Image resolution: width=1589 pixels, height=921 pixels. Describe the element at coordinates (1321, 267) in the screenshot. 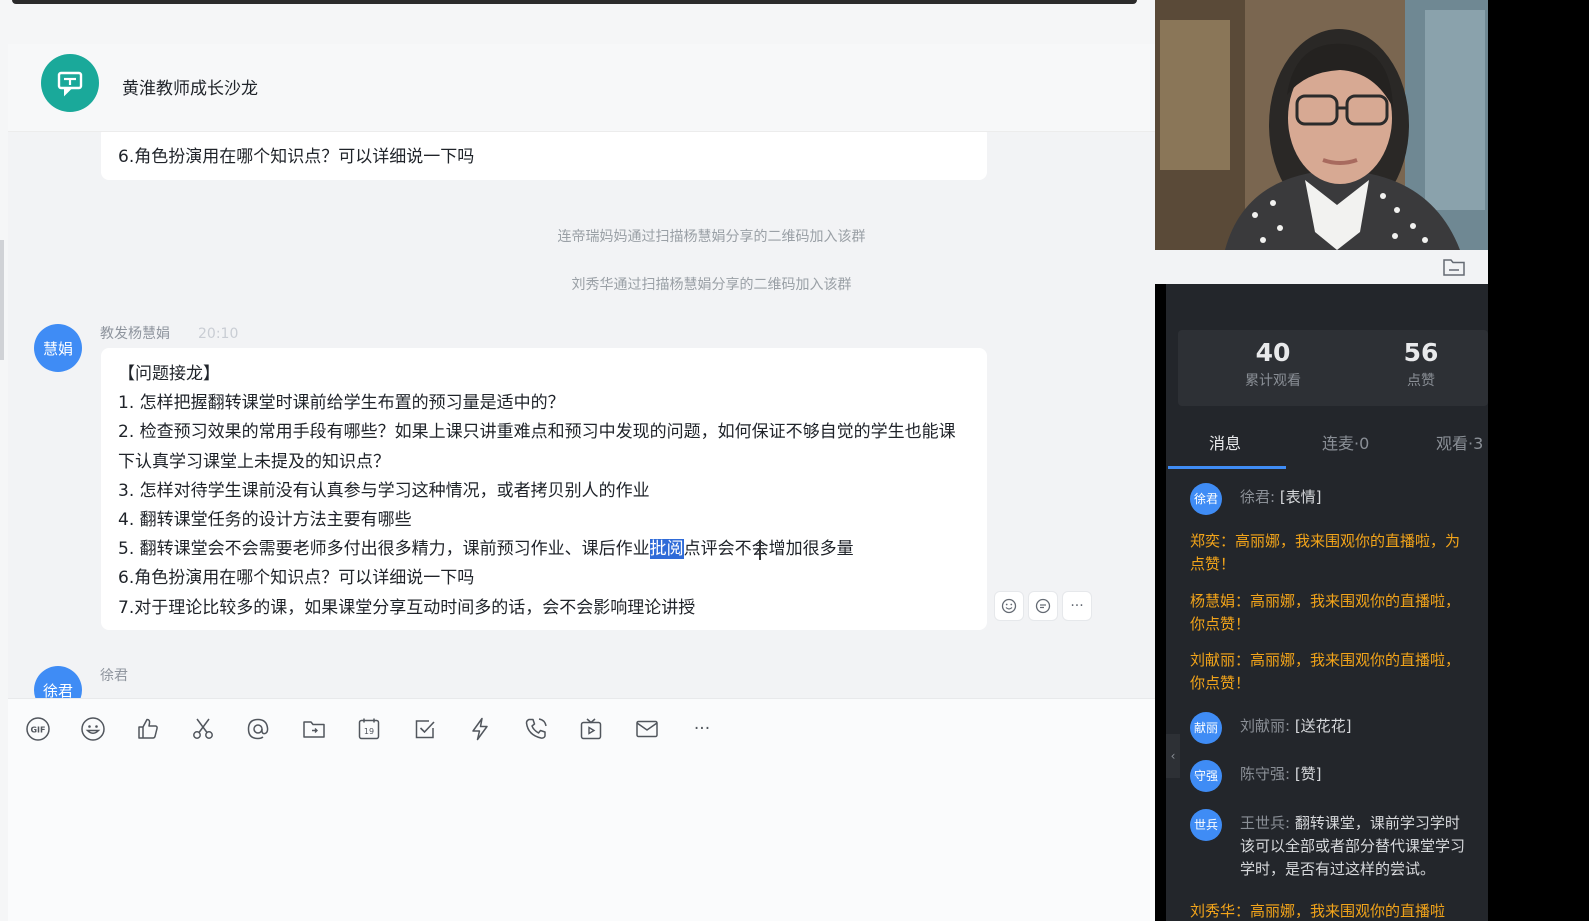

I see `video-dock` at that location.